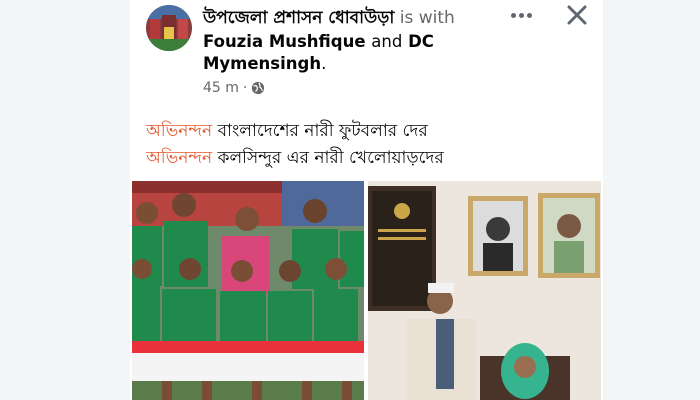 This screenshot has width=700, height=400. What do you see at coordinates (258, 88) in the screenshot?
I see `globe-icon` at bounding box center [258, 88].